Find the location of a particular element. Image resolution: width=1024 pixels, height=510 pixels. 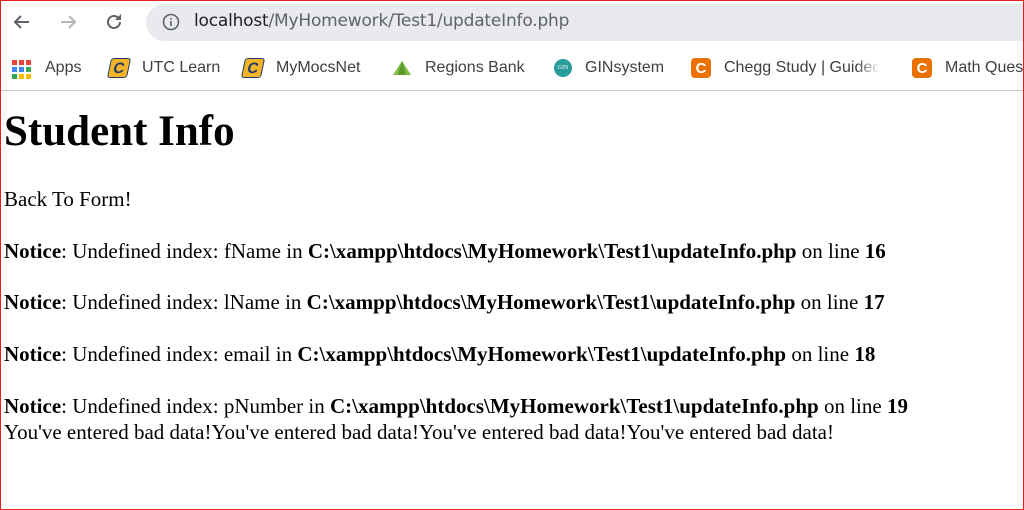

bookmark-label: Math Ques is located at coordinates (984, 67).